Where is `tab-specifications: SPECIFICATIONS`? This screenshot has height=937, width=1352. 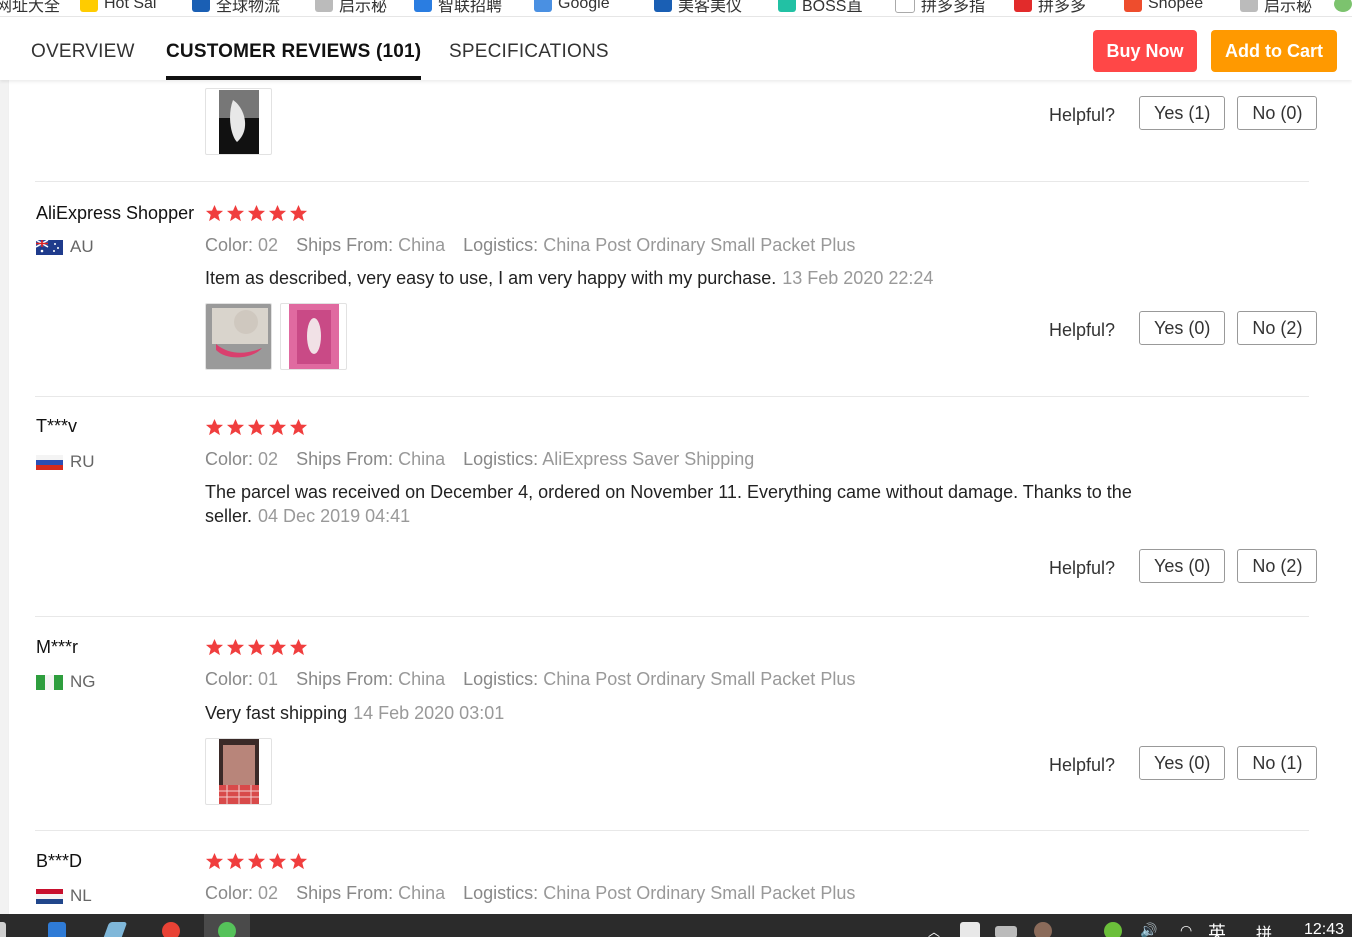
tab-specifications: SPECIFICATIONS is located at coordinates (529, 48).